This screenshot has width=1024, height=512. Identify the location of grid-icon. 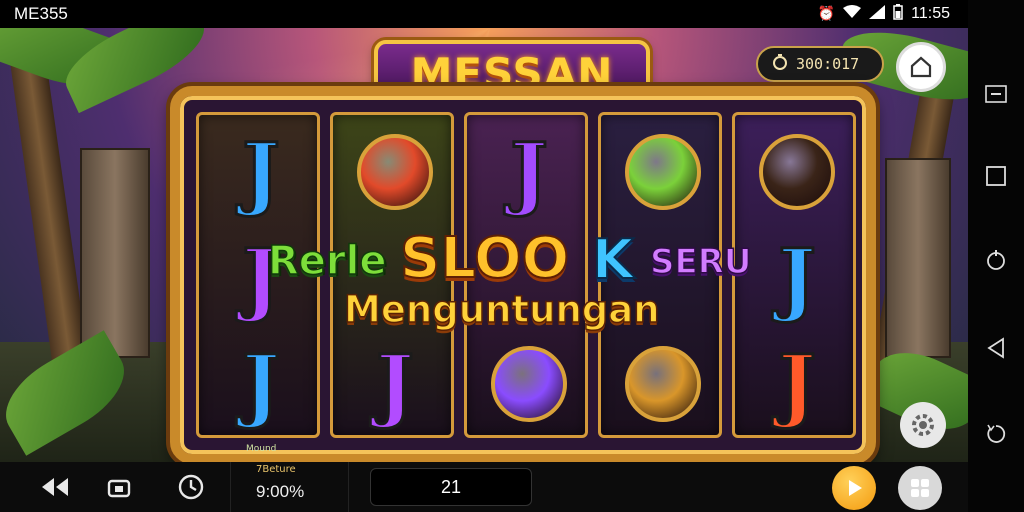
(920, 488).